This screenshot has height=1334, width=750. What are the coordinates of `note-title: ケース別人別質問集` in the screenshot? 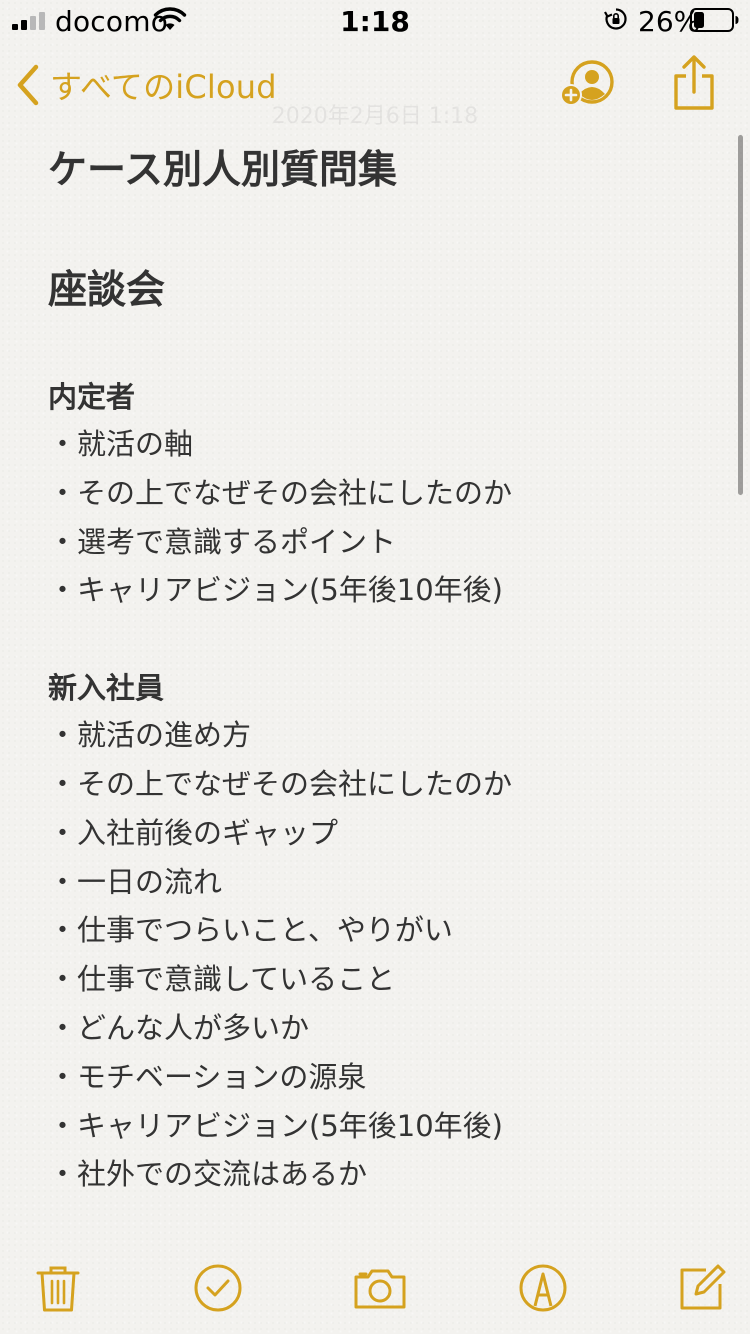 It's located at (223, 170).